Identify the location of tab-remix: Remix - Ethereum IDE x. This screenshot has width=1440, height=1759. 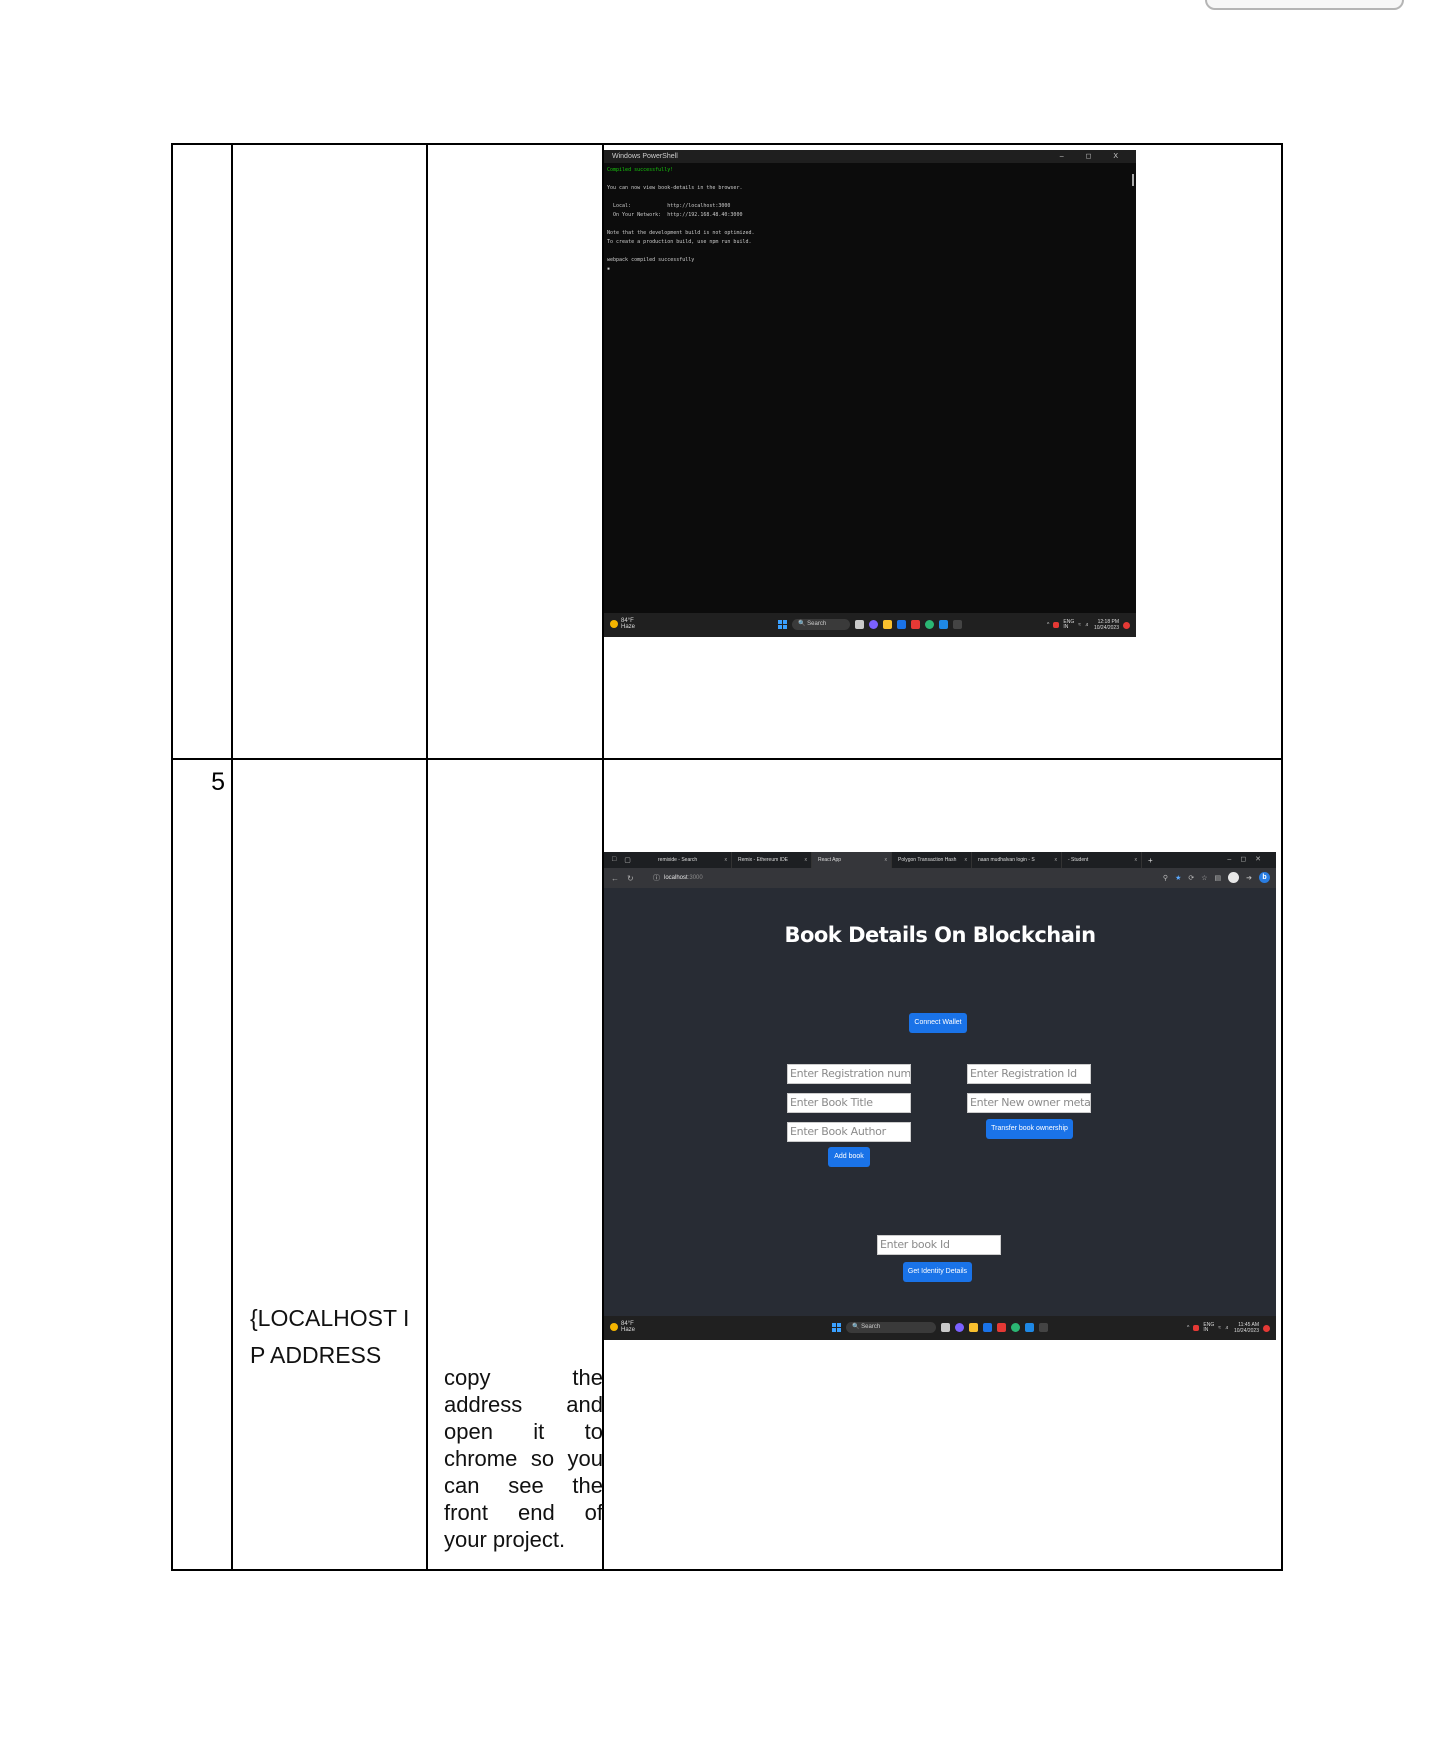
(772, 860).